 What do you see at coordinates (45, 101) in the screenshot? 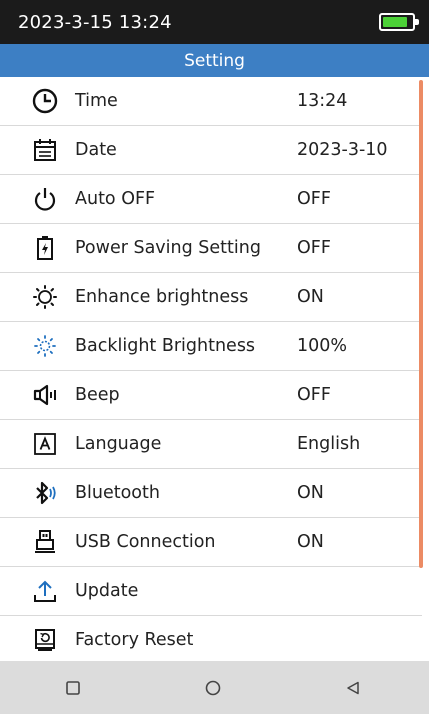
I see `clock-icon` at bounding box center [45, 101].